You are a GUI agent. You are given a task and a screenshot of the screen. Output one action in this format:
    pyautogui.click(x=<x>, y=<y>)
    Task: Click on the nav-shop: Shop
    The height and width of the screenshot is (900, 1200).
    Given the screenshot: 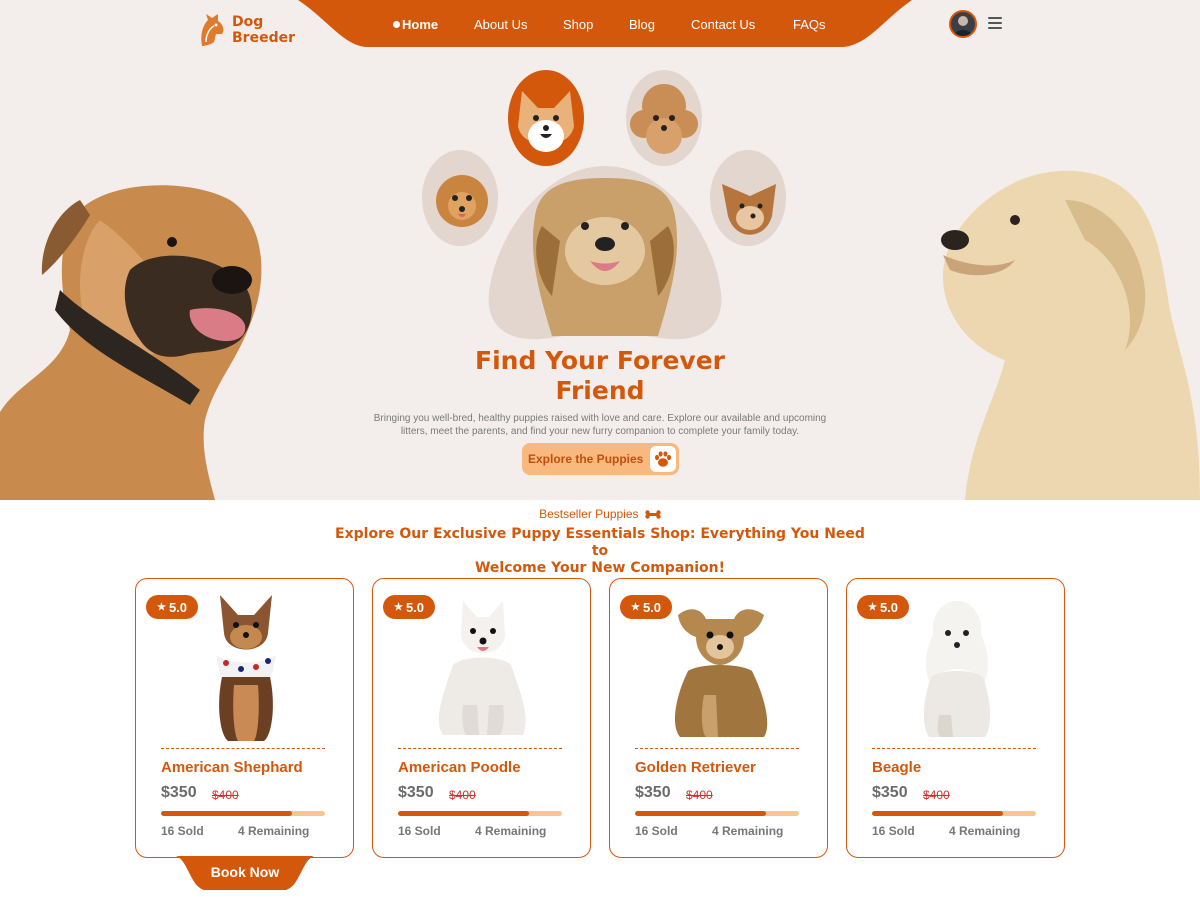 What is the action you would take?
    pyautogui.click(x=578, y=24)
    